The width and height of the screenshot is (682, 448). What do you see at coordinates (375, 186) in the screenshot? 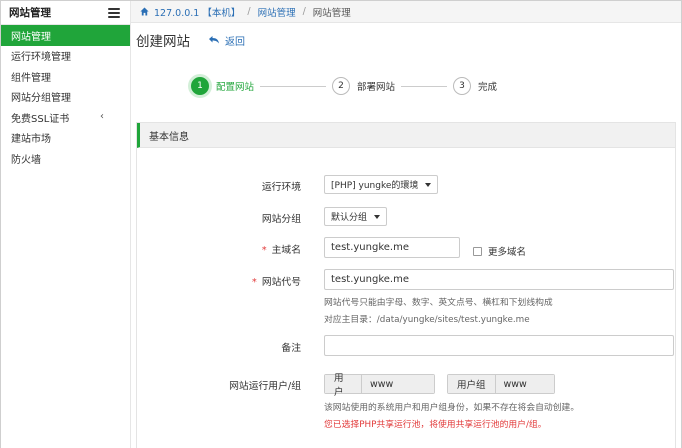
I see `runtime-value: [PHP] yungke的環境` at bounding box center [375, 186].